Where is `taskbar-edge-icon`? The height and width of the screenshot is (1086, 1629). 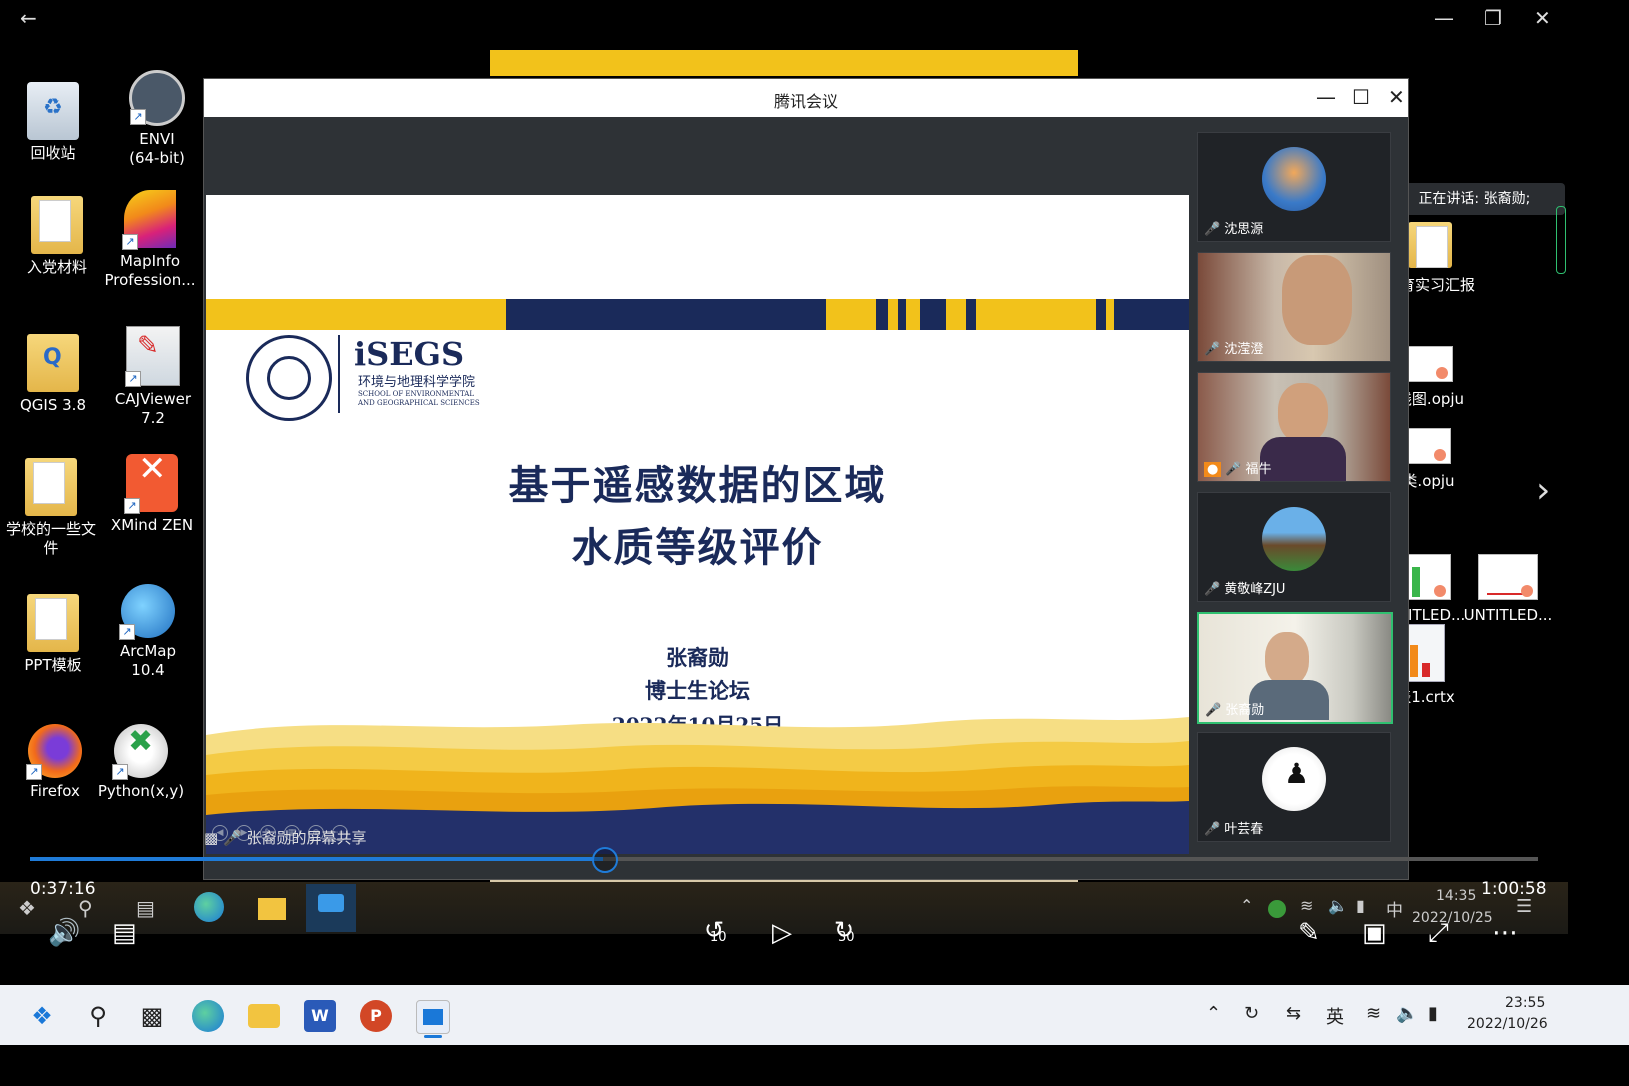
taskbar-edge-icon is located at coordinates (208, 1016).